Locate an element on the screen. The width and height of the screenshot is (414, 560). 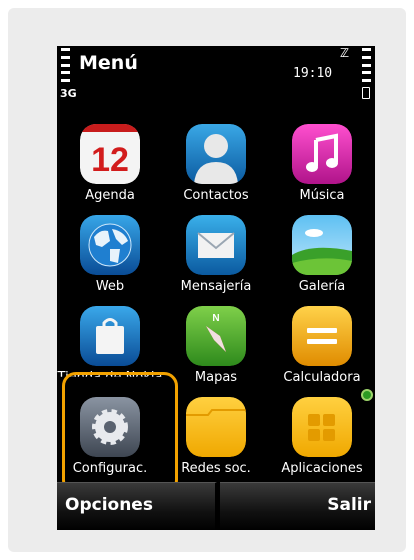
app-label: Mensajería is located at coordinates (216, 286).